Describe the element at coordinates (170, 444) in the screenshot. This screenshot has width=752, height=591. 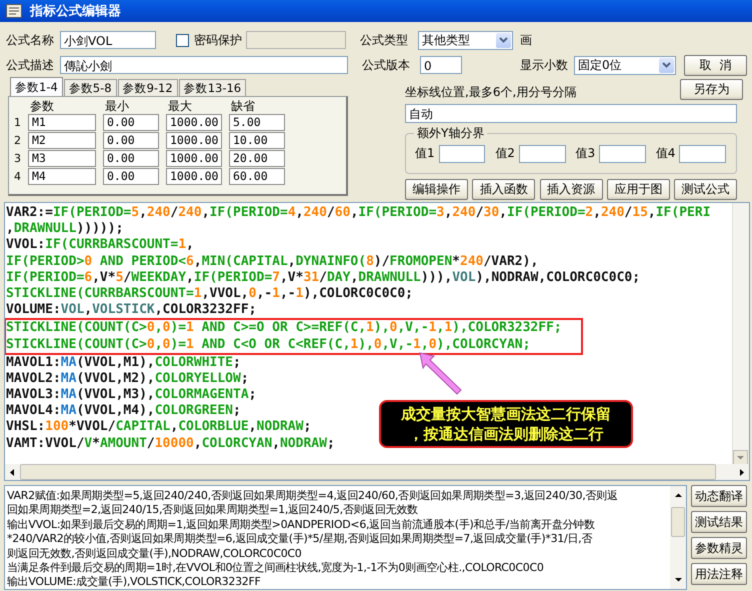
I see `code-line: VAMT:VVOL/V*AMOUNT/10000,COLORCYAN,NODRAW;` at that location.